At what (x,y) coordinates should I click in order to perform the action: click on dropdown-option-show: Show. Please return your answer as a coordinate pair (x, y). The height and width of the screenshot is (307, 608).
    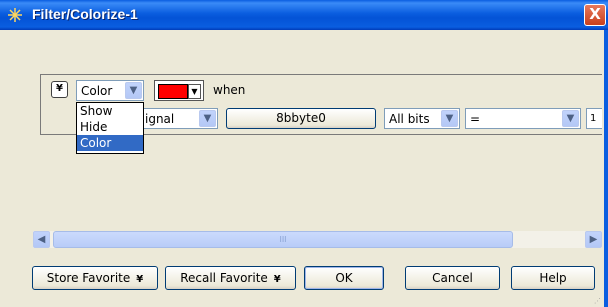
    Looking at the image, I should click on (110, 111).